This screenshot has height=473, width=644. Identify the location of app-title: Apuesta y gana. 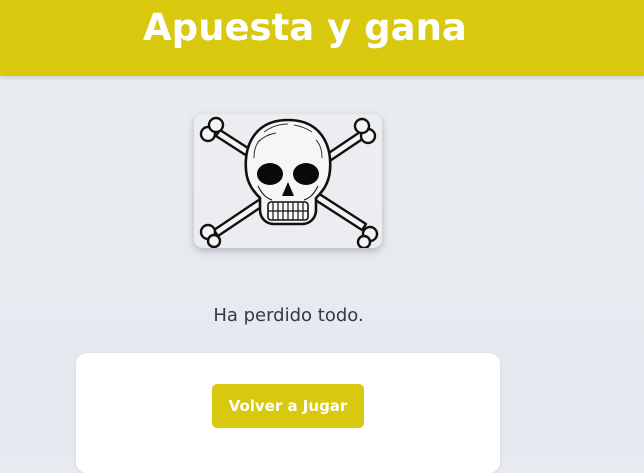
(305, 27).